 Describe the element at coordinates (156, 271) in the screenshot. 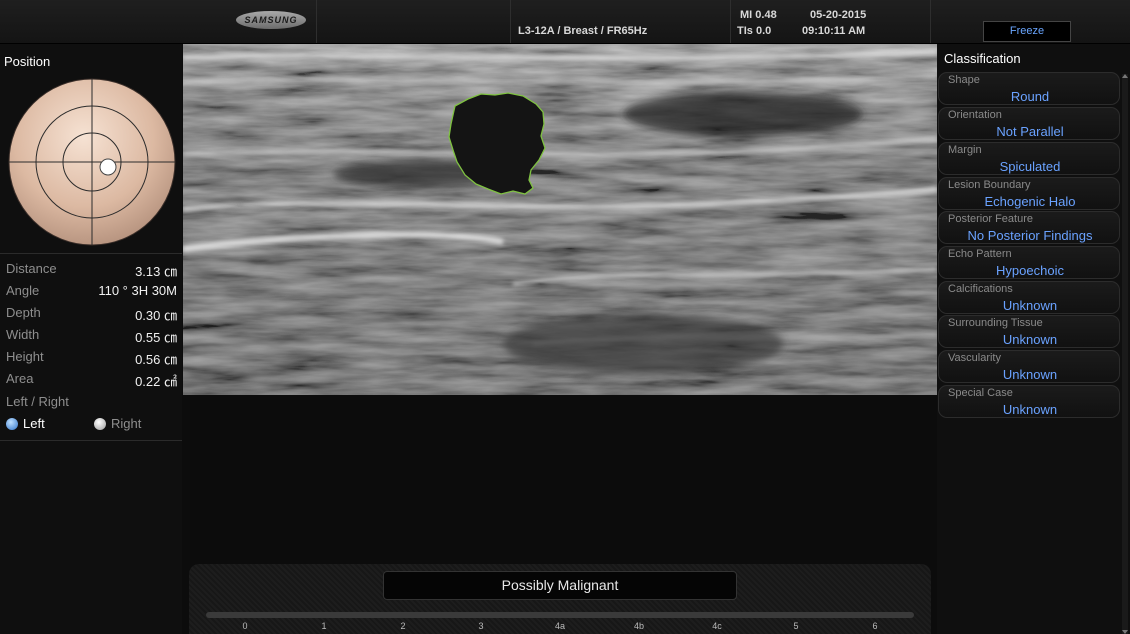

I see `distance-value: 3.13 ㎝` at that location.